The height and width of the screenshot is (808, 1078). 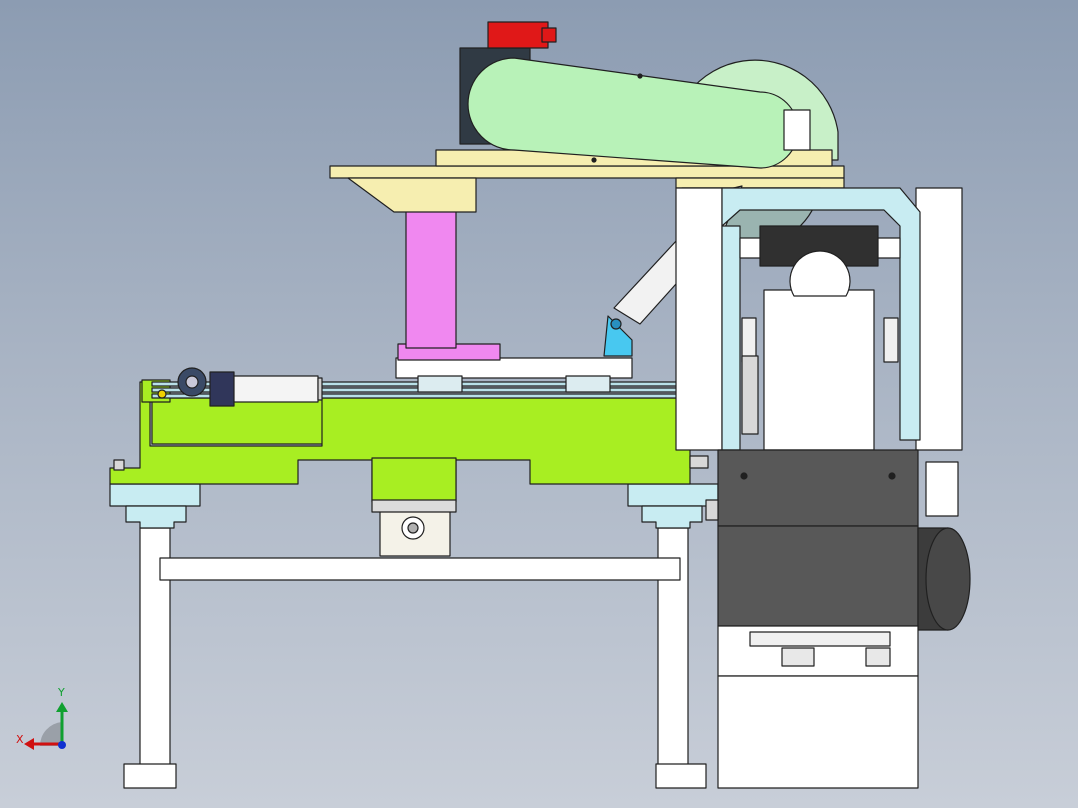 What do you see at coordinates (414, 480) in the screenshot?
I see `table-mount-block` at bounding box center [414, 480].